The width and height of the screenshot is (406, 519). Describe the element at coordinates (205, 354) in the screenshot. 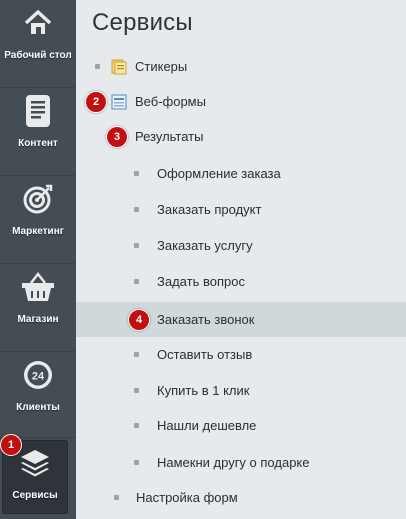

I see `menu-item-label: Оставить отзыв` at that location.